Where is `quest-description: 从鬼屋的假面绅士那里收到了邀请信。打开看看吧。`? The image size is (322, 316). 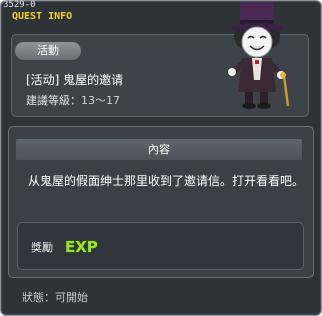 quest-description: 从鬼屋的假面绅士那里收到了邀请信。打开看看吧。 is located at coordinates (166, 181).